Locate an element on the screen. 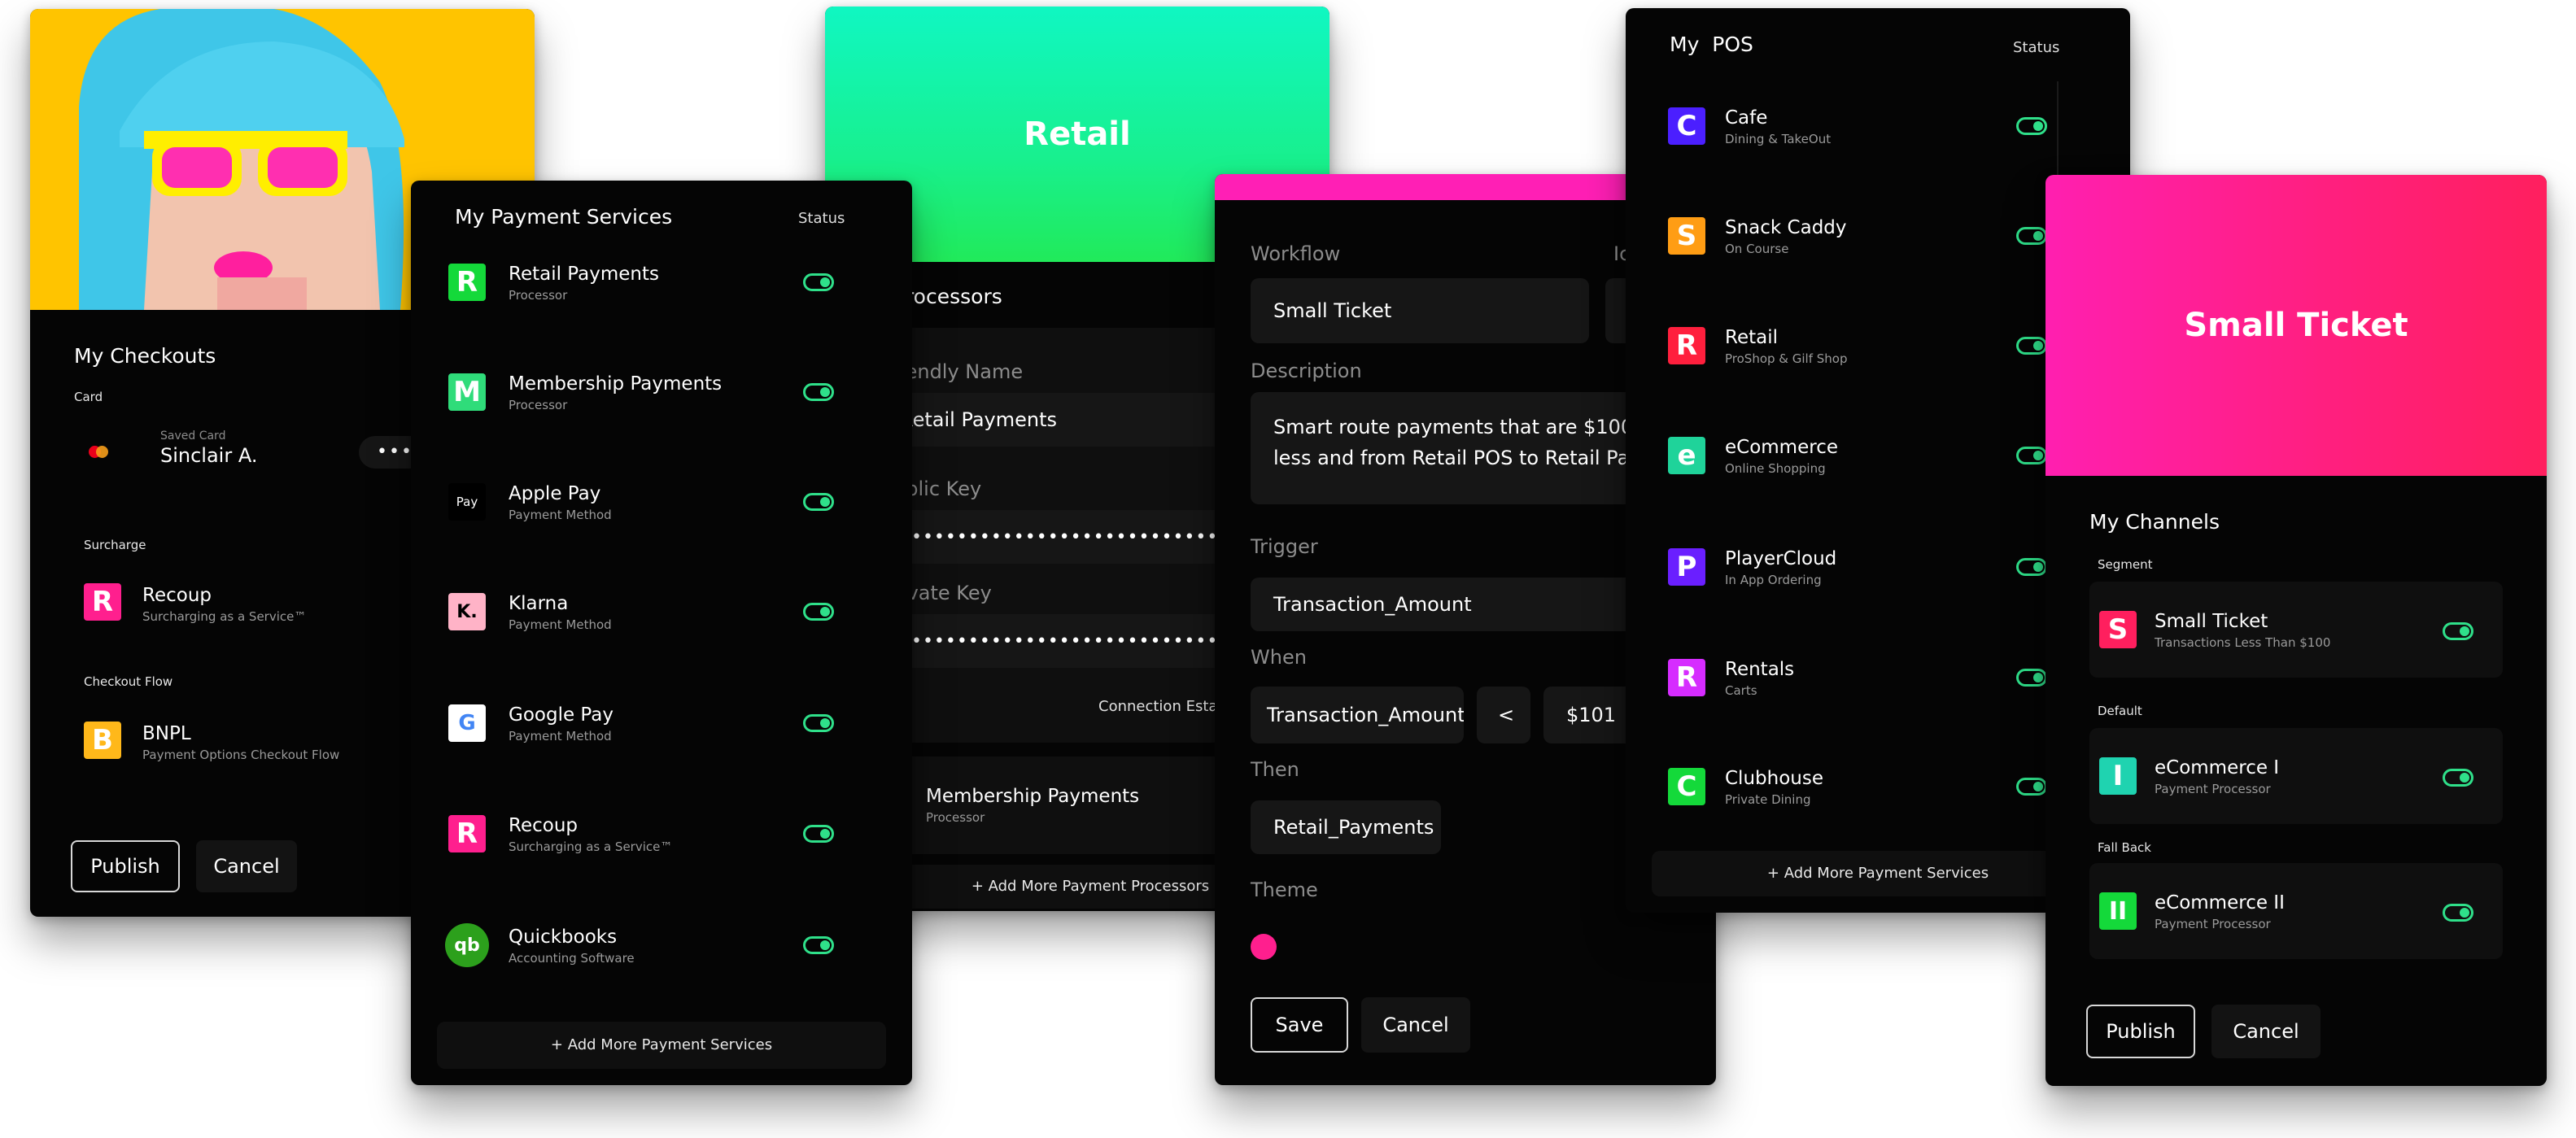 Image resolution: width=2576 pixels, height=1138 pixels. item-subtitle: Surcharging as a Service™ is located at coordinates (224, 616).